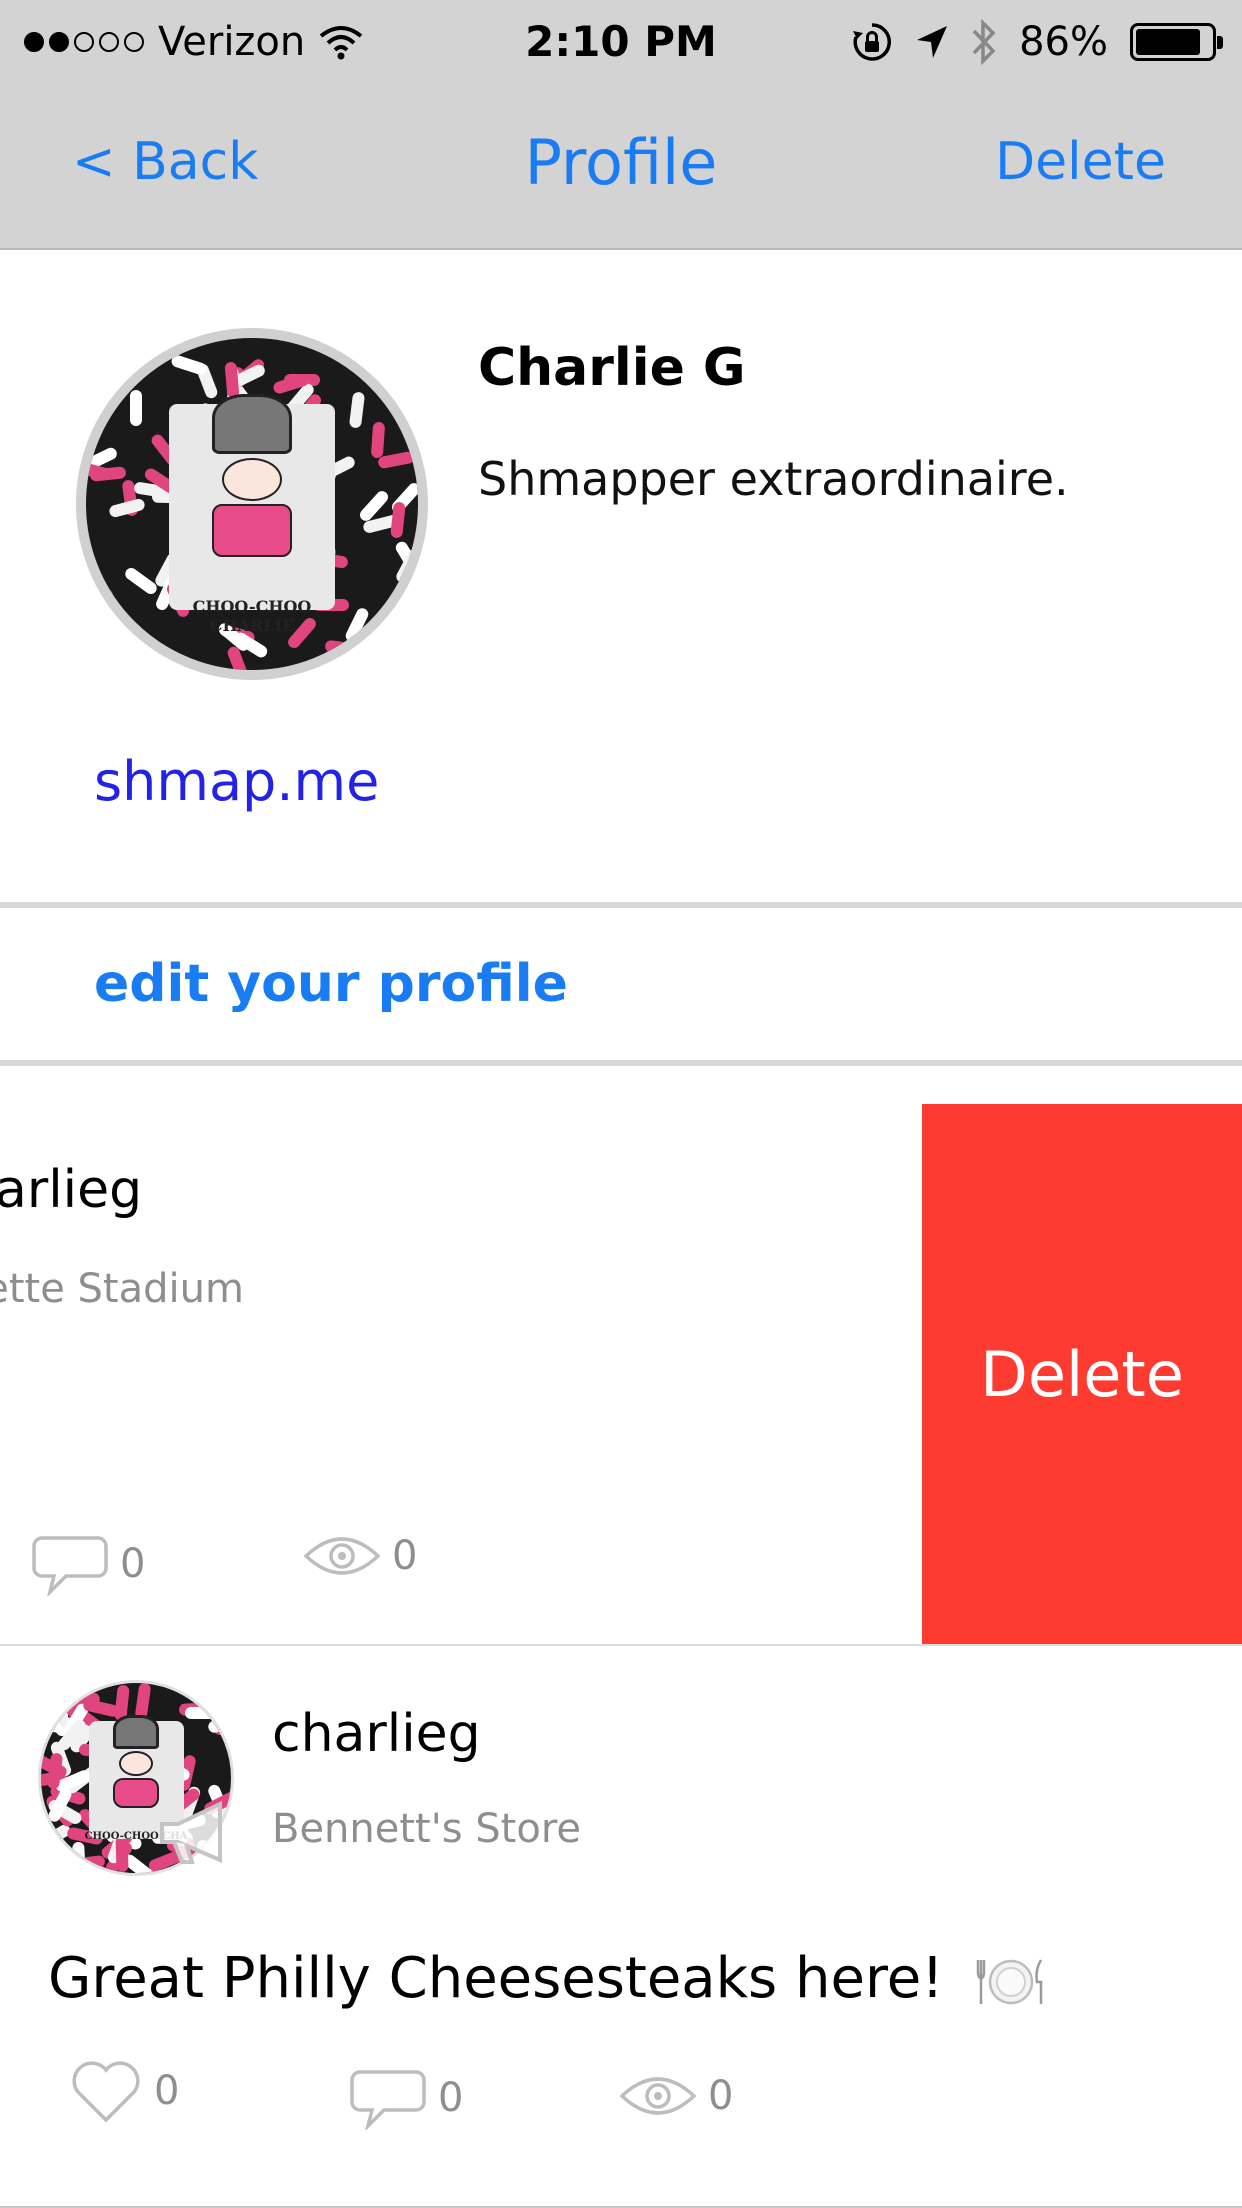 Image resolution: width=1242 pixels, height=2208 pixels. I want to click on post-text: Great Philly Cheesesteaks here!, so click(547, 1978).